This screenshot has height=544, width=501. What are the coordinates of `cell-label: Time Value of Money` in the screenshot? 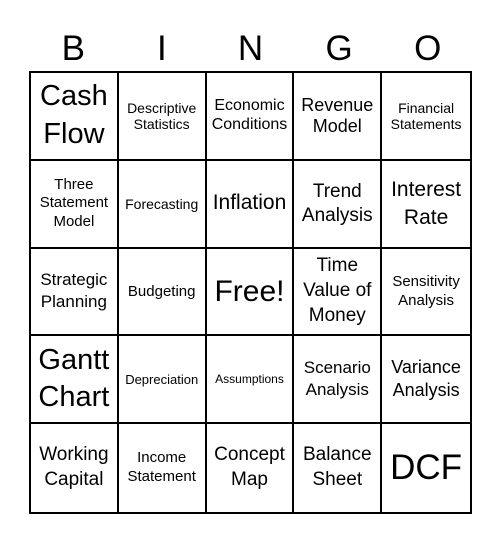 It's located at (337, 290).